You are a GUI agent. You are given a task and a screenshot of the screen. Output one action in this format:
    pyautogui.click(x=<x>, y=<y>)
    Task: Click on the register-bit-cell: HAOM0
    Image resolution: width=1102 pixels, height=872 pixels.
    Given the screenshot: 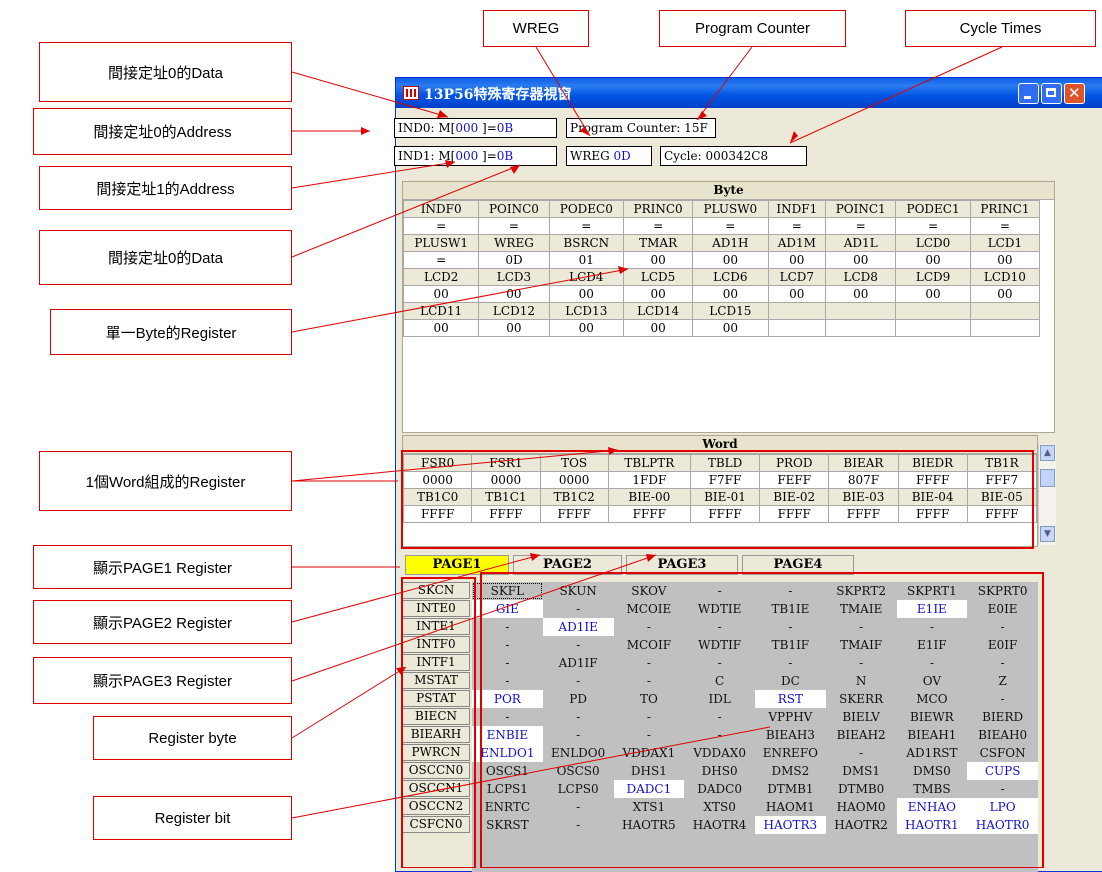 What is the action you would take?
    pyautogui.click(x=861, y=807)
    